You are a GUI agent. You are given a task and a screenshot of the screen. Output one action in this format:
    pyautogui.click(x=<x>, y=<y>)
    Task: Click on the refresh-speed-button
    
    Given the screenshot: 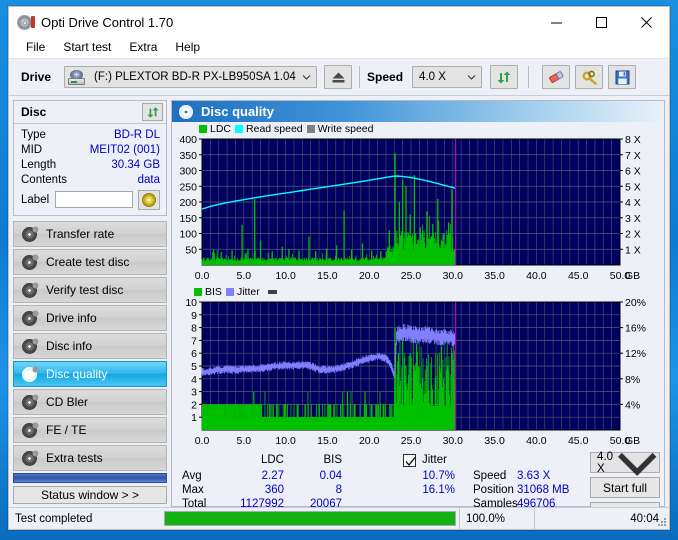 What is the action you would take?
    pyautogui.click(x=504, y=77)
    